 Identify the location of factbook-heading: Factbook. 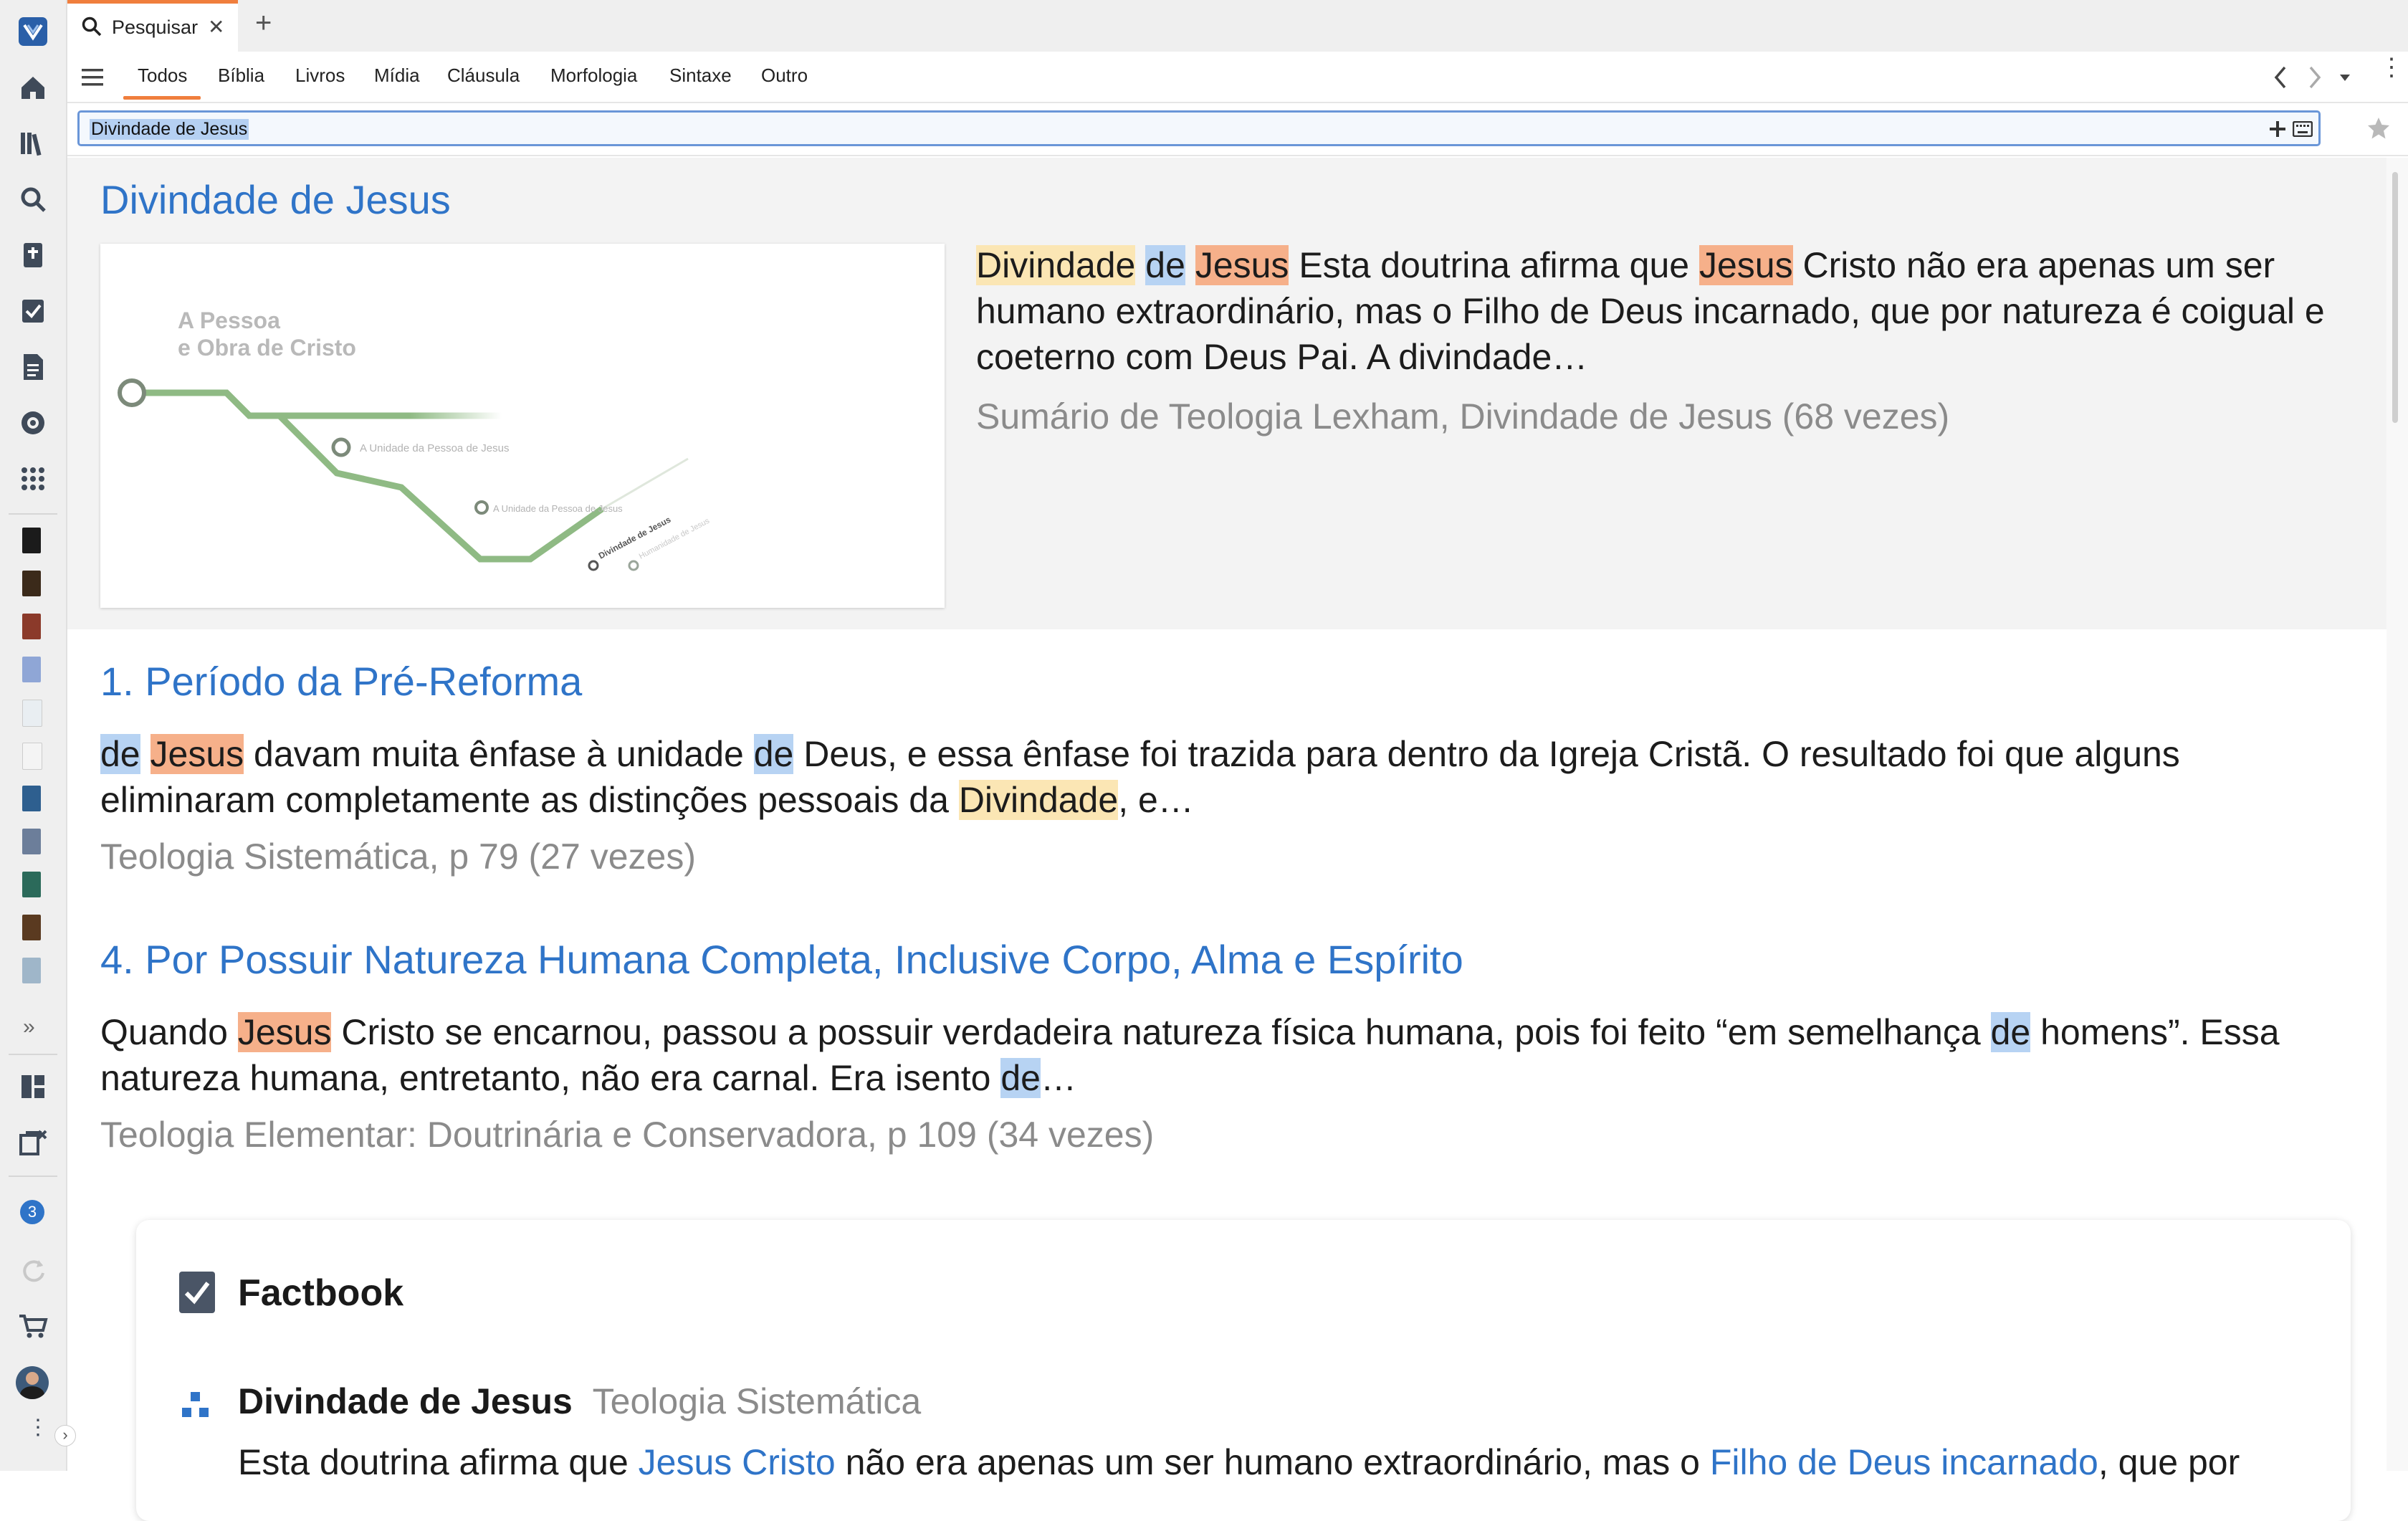
(320, 1293).